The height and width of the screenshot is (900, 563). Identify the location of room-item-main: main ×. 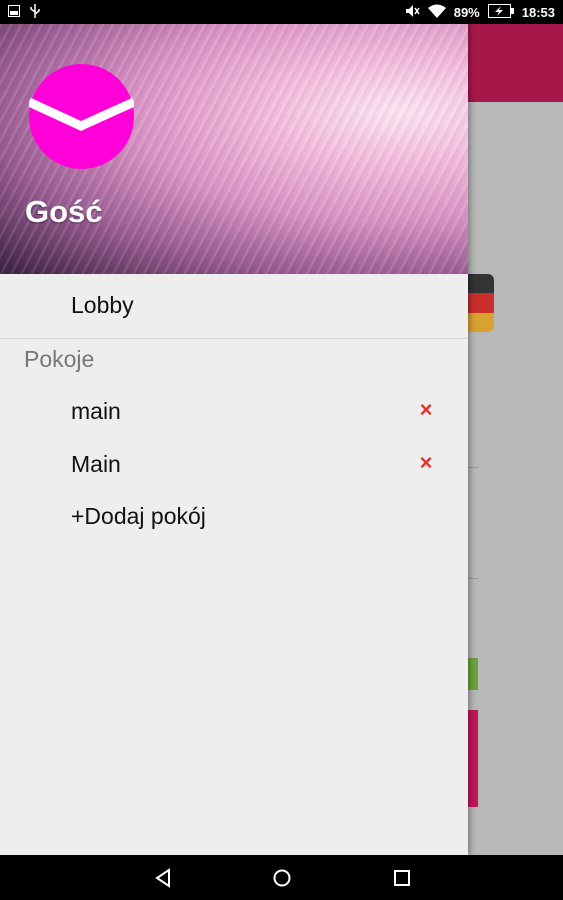
(234, 412).